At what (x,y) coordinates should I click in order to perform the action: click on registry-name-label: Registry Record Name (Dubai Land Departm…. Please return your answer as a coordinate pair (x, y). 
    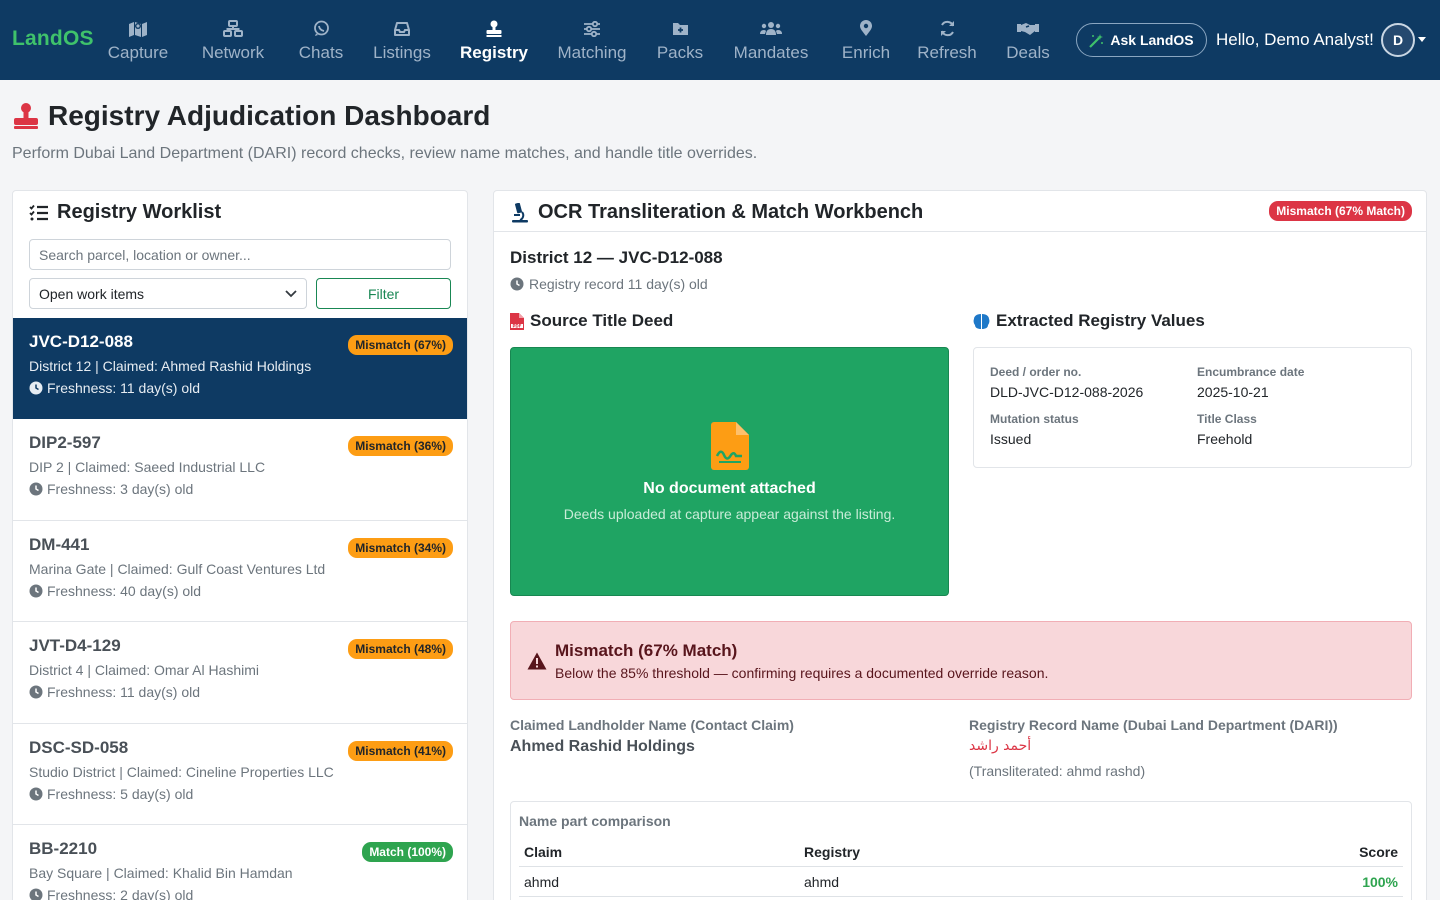
    Looking at the image, I should click on (1153, 725).